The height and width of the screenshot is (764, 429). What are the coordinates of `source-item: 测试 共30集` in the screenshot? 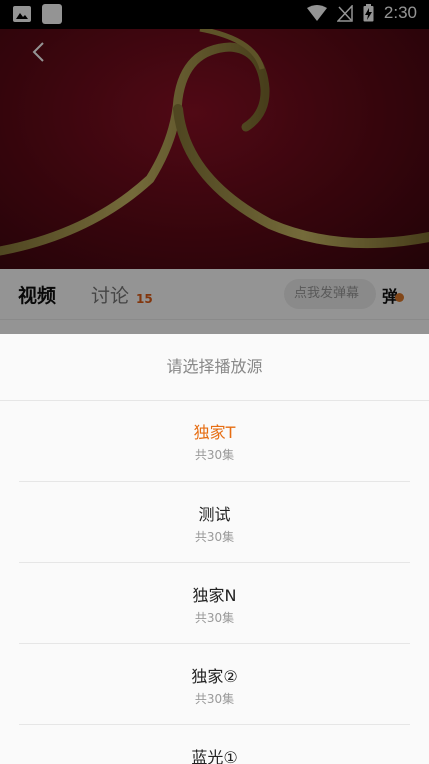 It's located at (214, 522).